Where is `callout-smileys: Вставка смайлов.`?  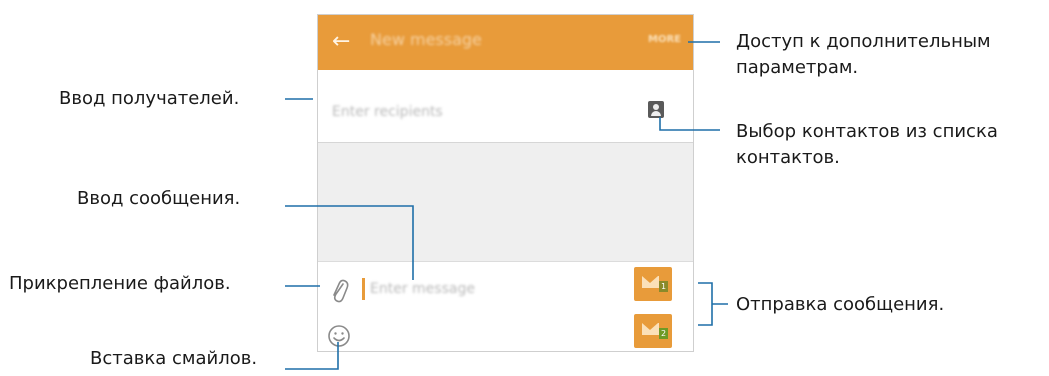
callout-smileys: Вставка смайлов. is located at coordinates (174, 358).